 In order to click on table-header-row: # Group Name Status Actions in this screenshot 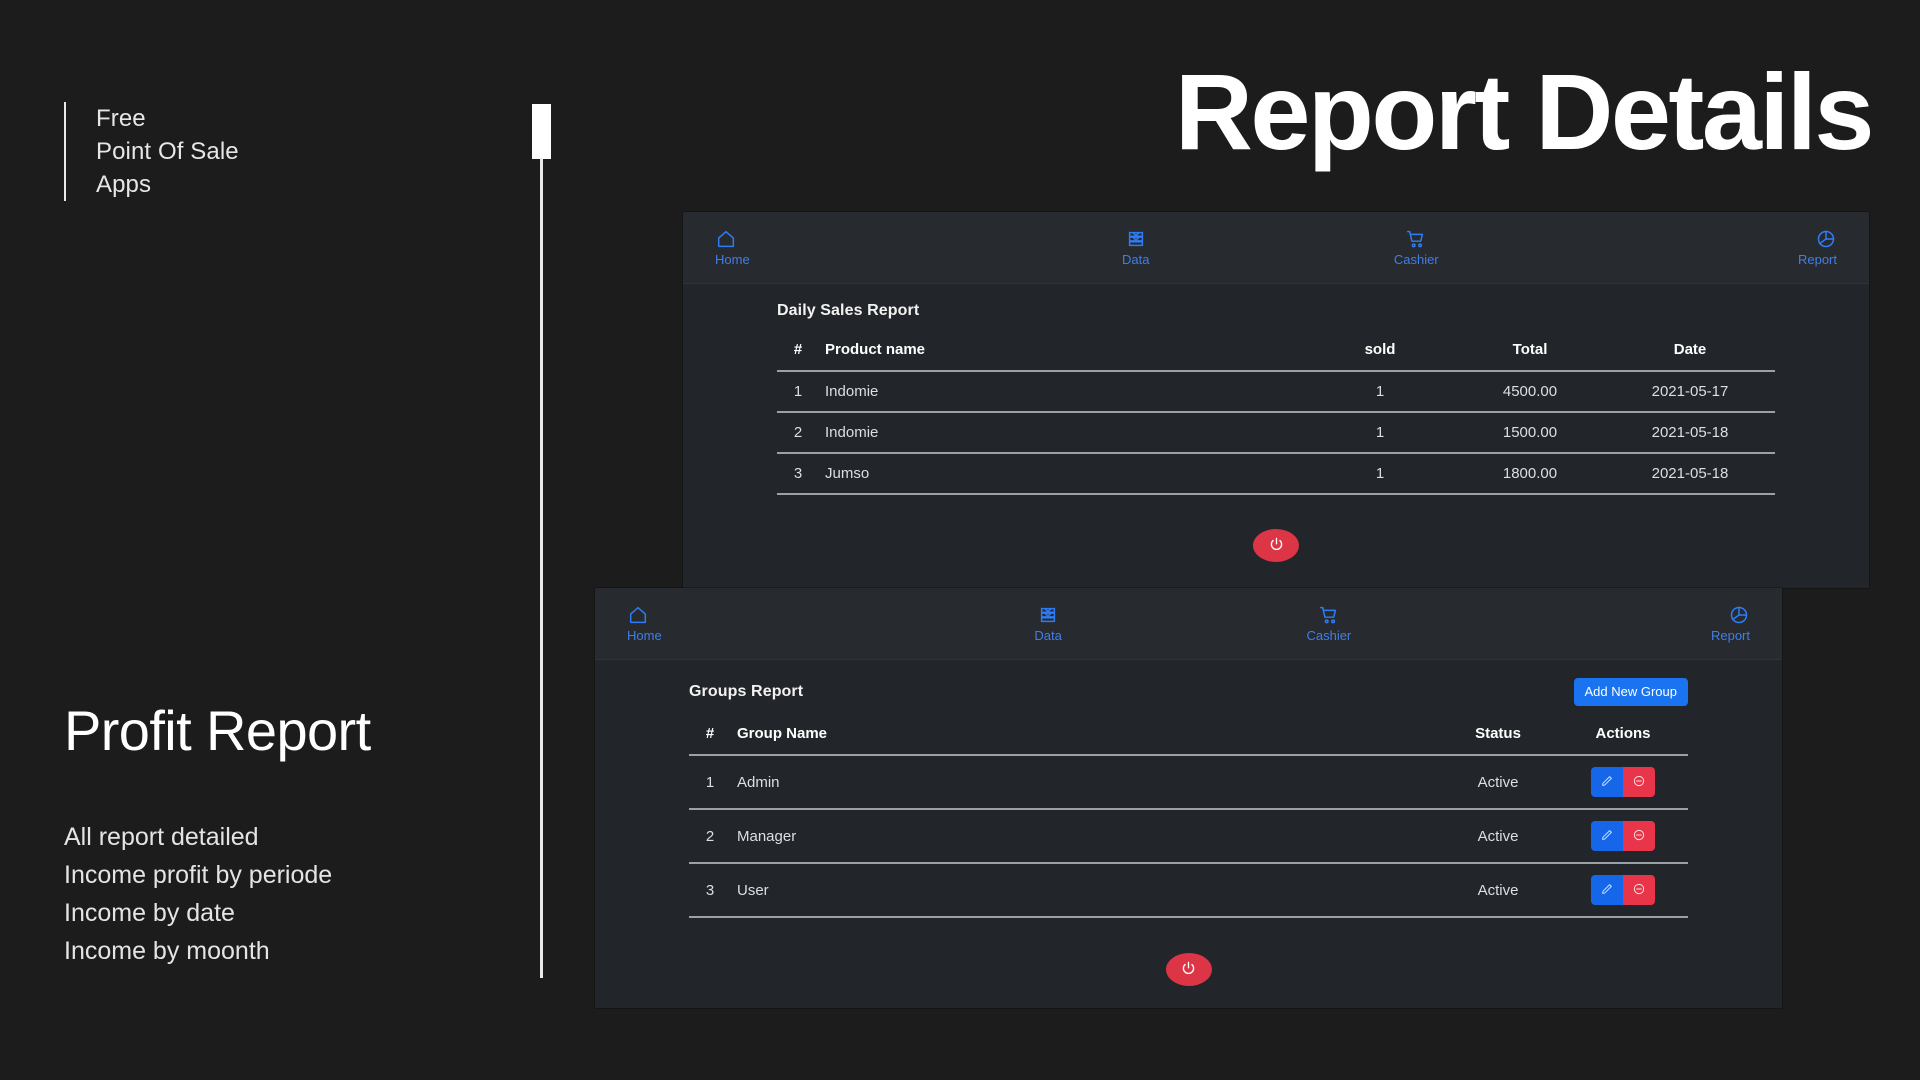, I will do `click(1188, 736)`.